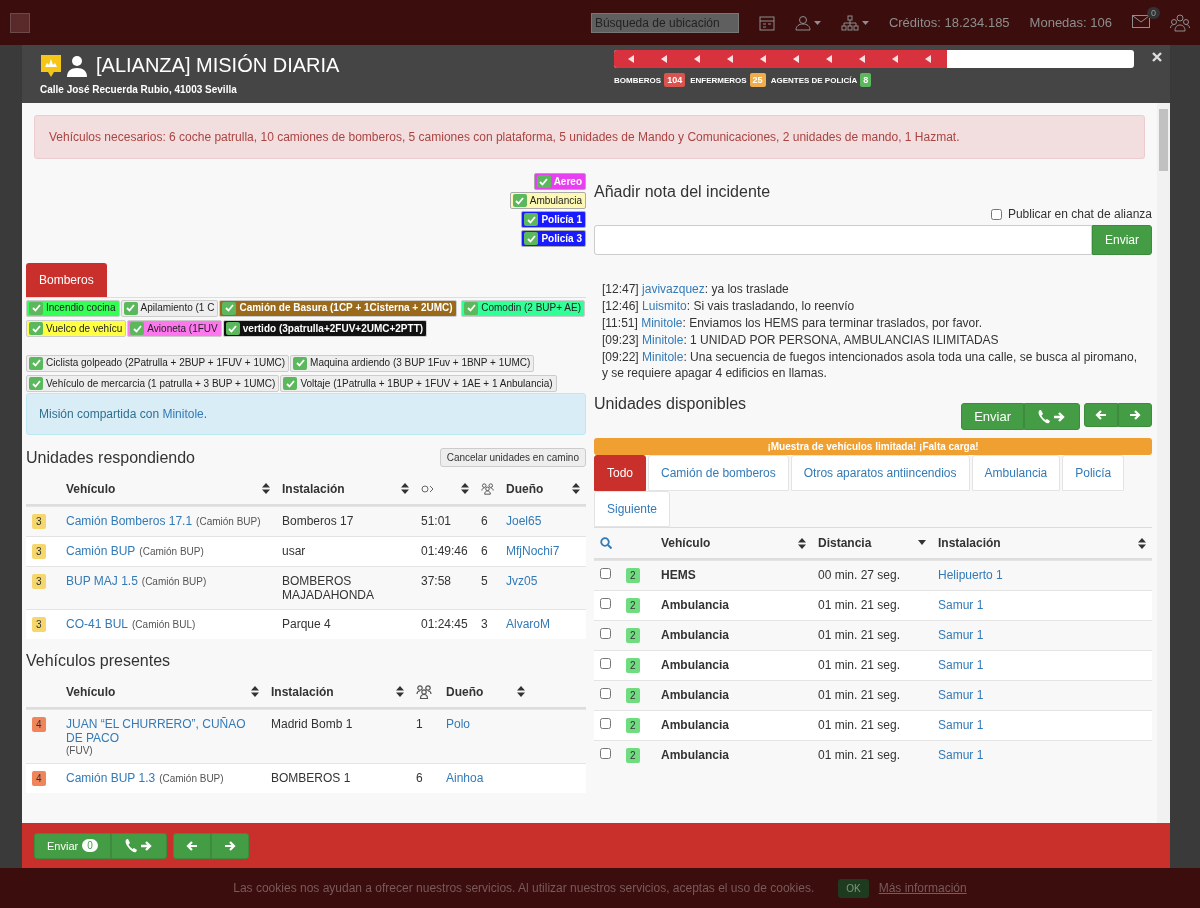 Image resolution: width=1200 pixels, height=908 pixels. Describe the element at coordinates (512, 457) in the screenshot. I see `cancel-units-button: Cancelar unidades en camino` at that location.